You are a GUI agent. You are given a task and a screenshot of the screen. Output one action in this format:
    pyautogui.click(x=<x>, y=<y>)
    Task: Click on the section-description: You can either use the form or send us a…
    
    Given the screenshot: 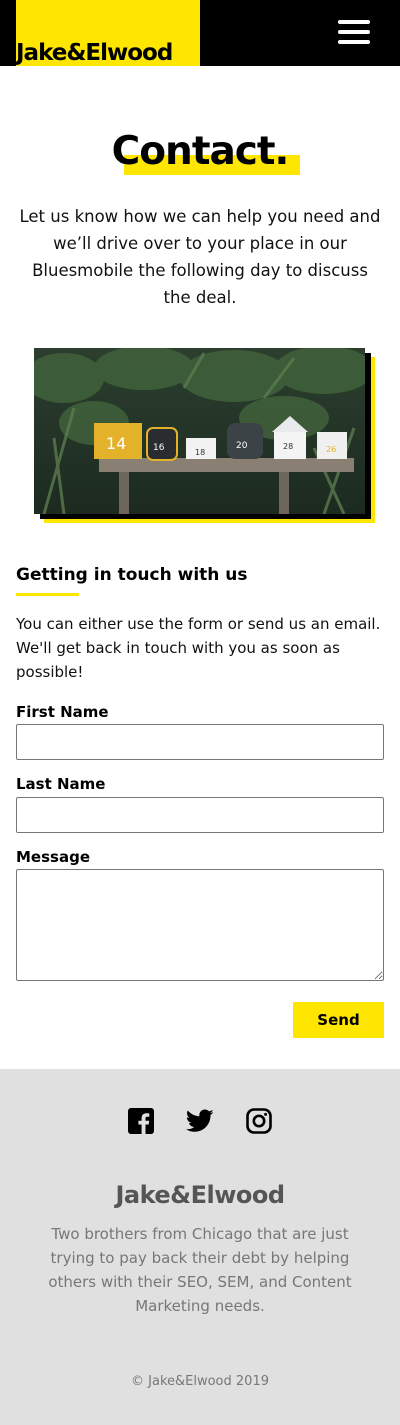 What is the action you would take?
    pyautogui.click(x=198, y=648)
    